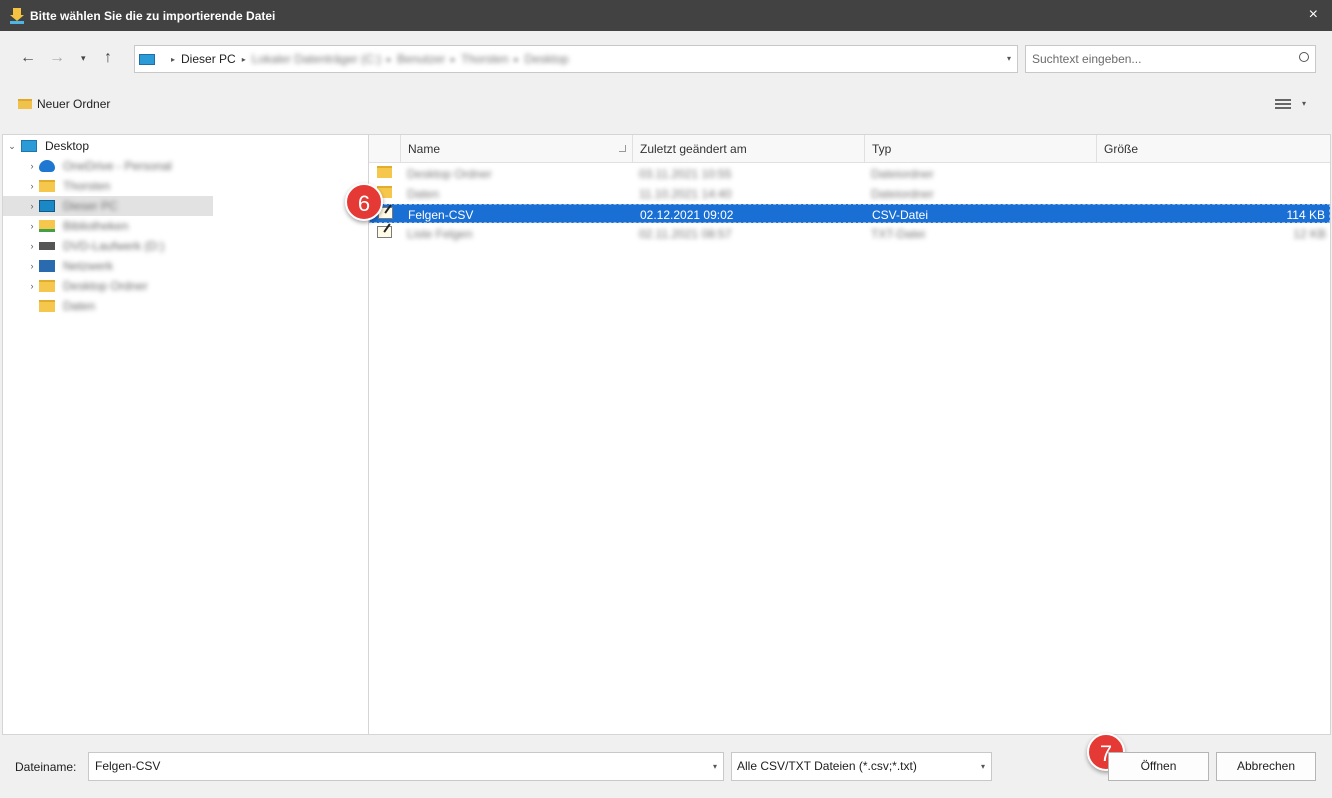 The height and width of the screenshot is (798, 1332). I want to click on tree-item-user-folder: › Thorsten, so click(185, 186).